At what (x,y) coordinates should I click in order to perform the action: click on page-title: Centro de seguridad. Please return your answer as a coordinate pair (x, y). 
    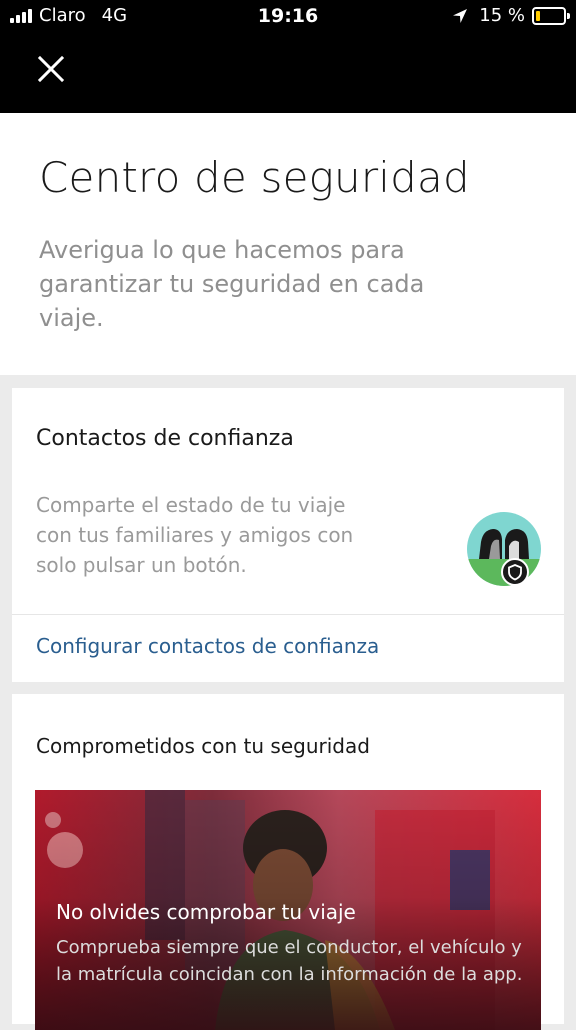
    Looking at the image, I should click on (254, 177).